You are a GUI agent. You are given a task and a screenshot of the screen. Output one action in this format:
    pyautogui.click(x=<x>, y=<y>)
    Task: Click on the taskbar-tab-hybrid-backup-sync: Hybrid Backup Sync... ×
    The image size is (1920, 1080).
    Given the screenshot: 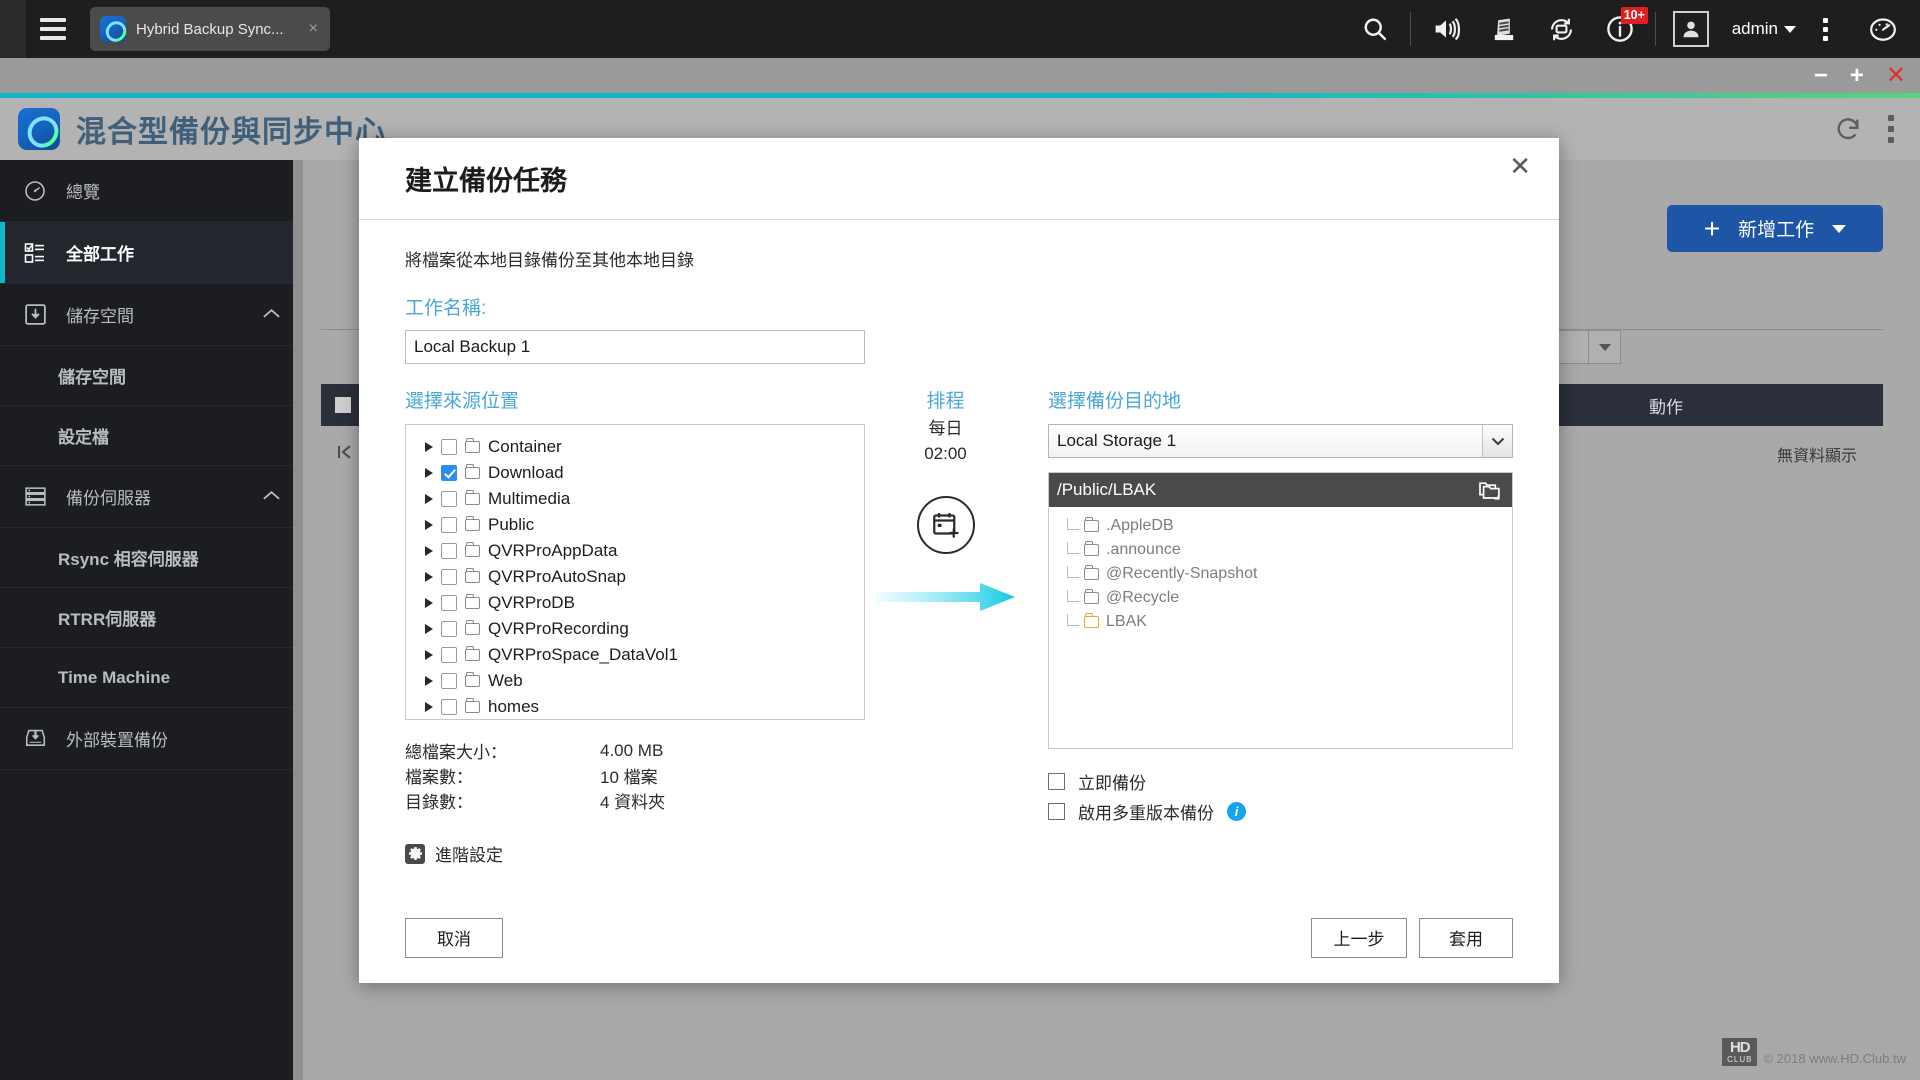 What is the action you would take?
    pyautogui.click(x=210, y=29)
    